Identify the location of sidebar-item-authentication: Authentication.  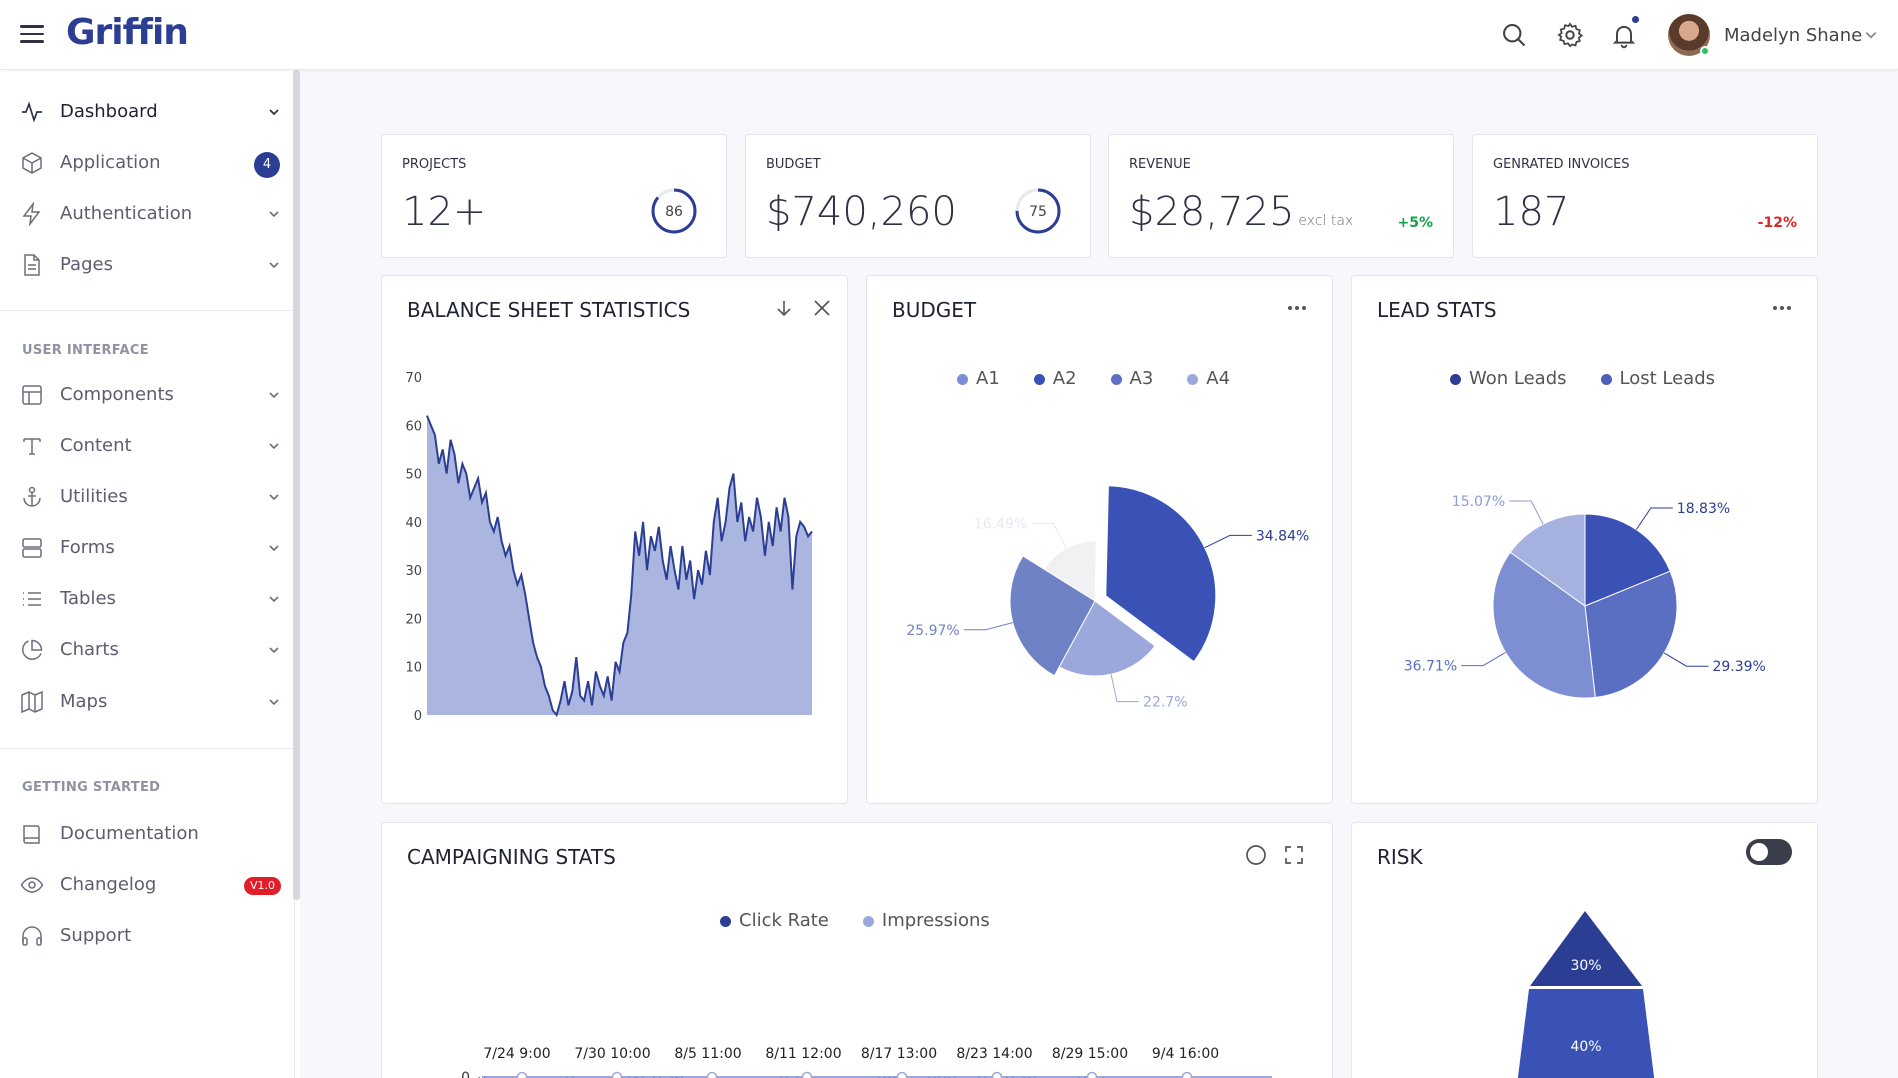
(145, 214).